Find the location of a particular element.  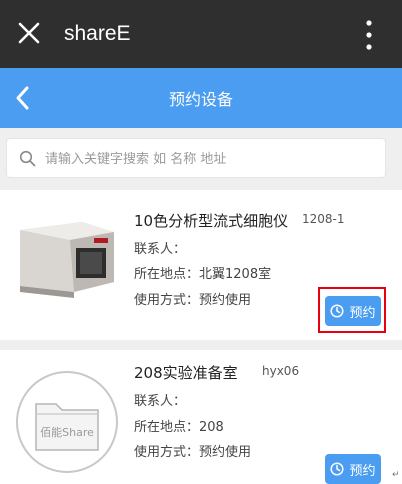

more-vertical-icon is located at coordinates (369, 35).